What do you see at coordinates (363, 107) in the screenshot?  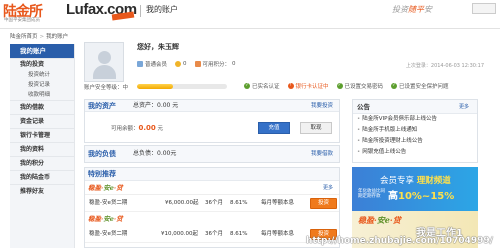 I see `notice-title: 公告` at bounding box center [363, 107].